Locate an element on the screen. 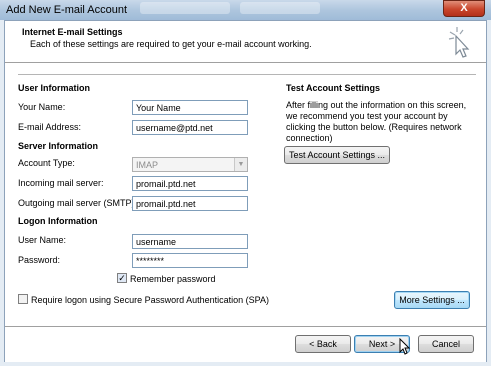 This screenshot has height=366, width=491. server-info-title: Server Information is located at coordinates (58, 146).